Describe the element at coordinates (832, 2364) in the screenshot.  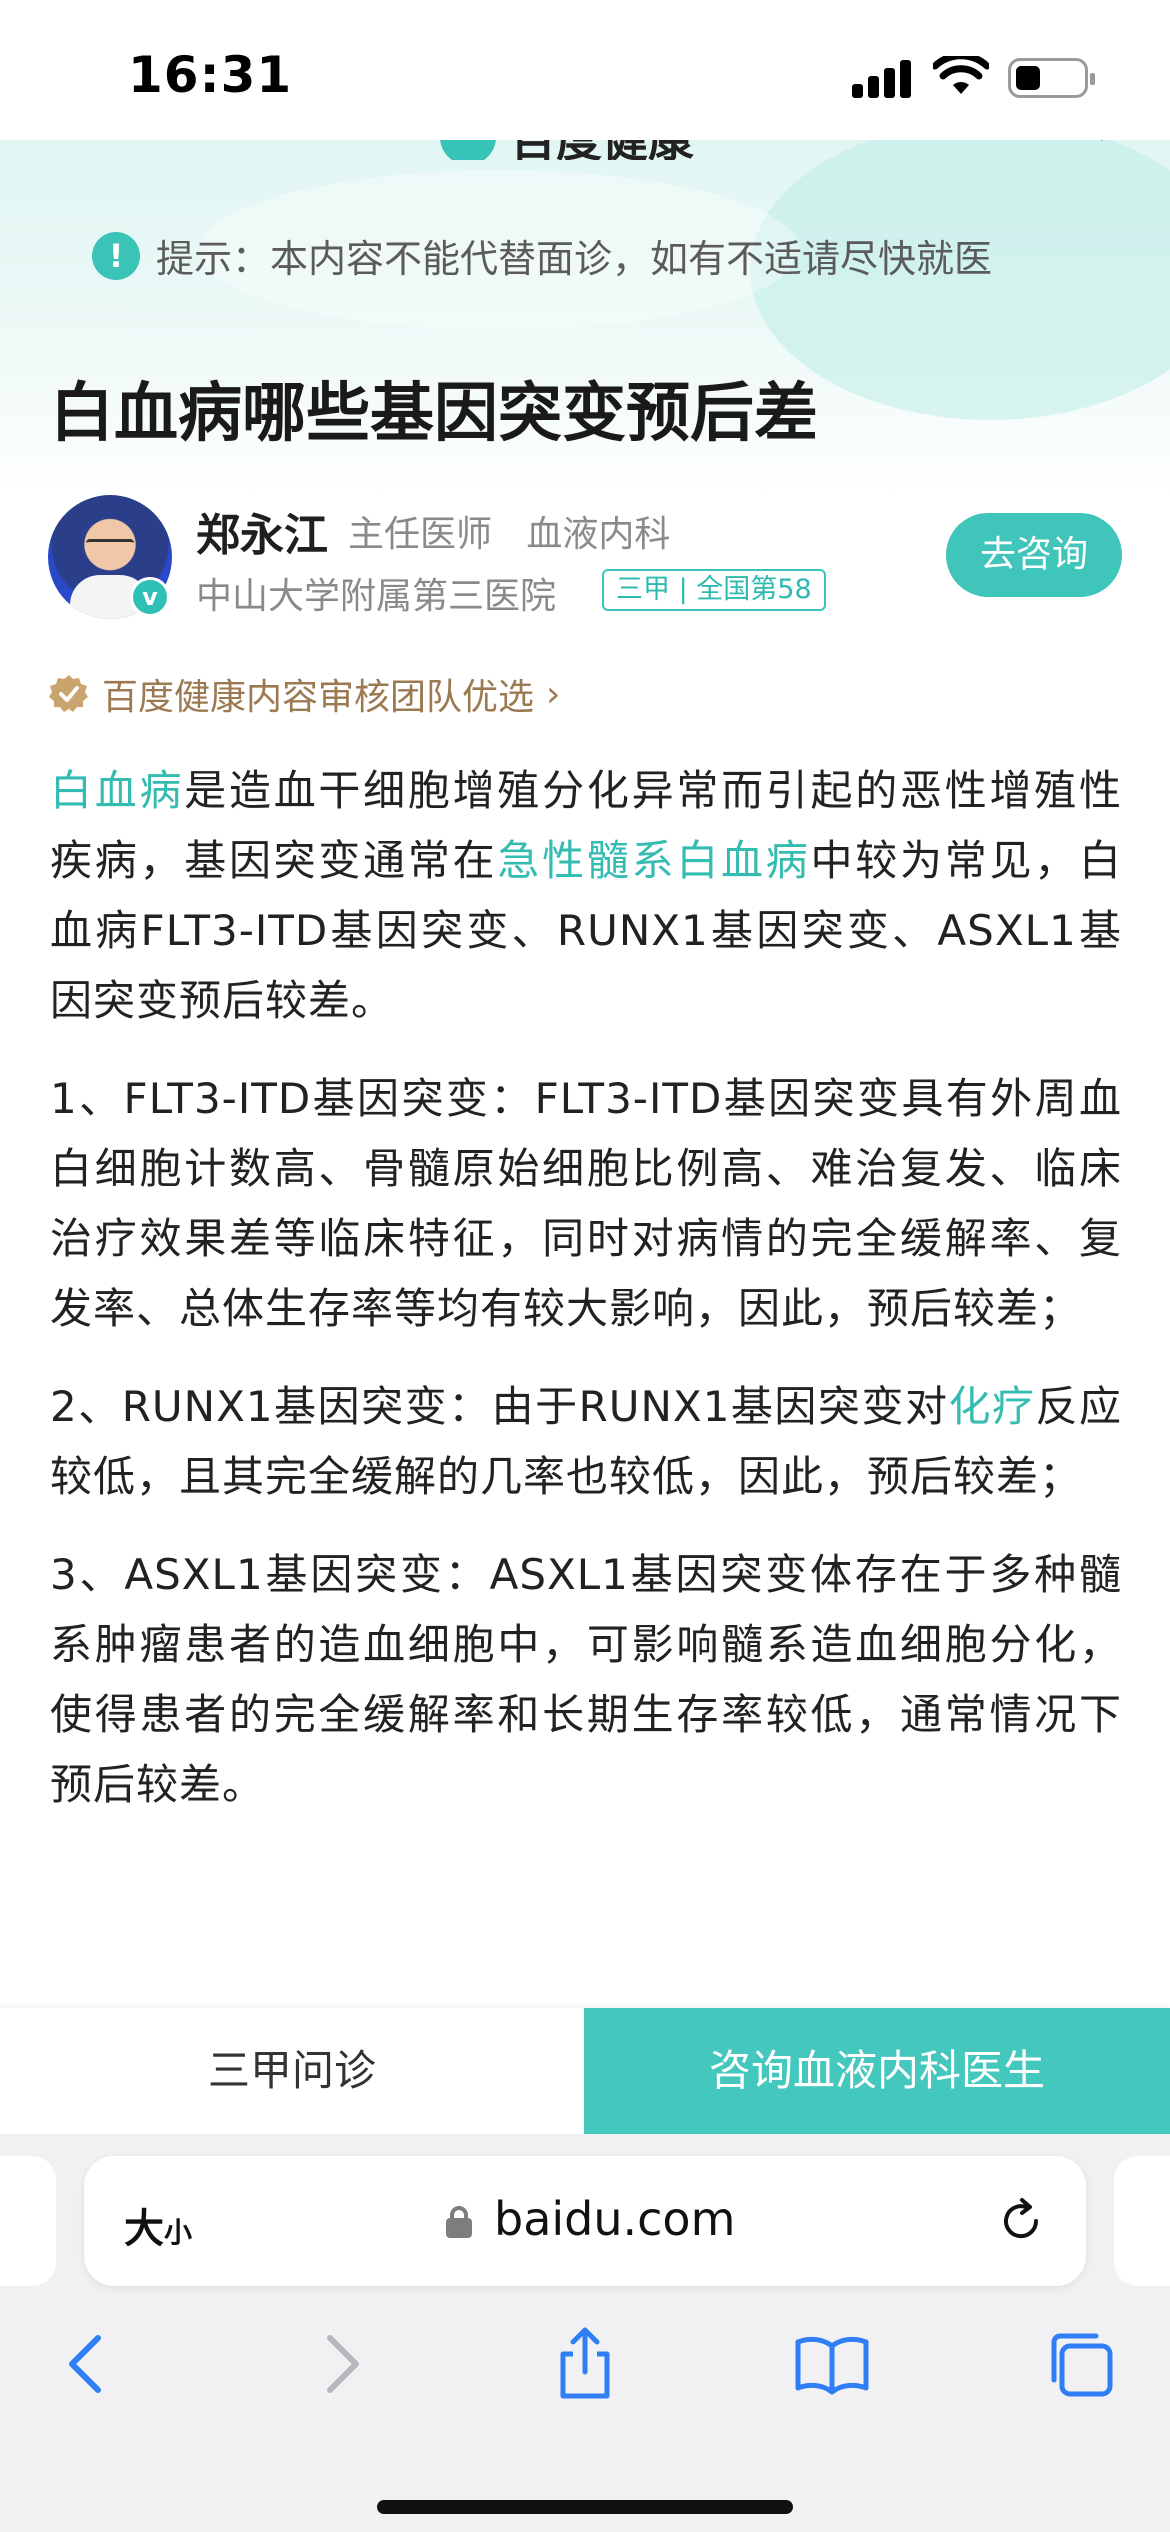
I see `bookmarks-icon` at that location.